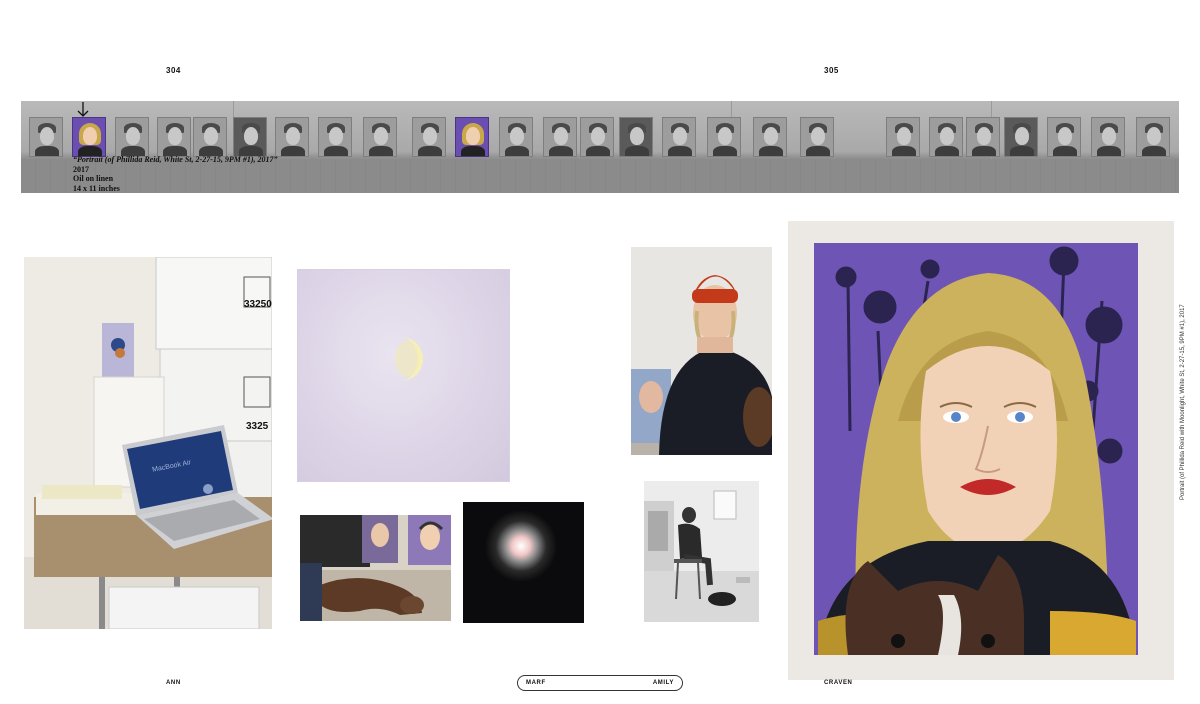  What do you see at coordinates (93, 178) in the screenshot?
I see `caption-medium: Oil on linen` at bounding box center [93, 178].